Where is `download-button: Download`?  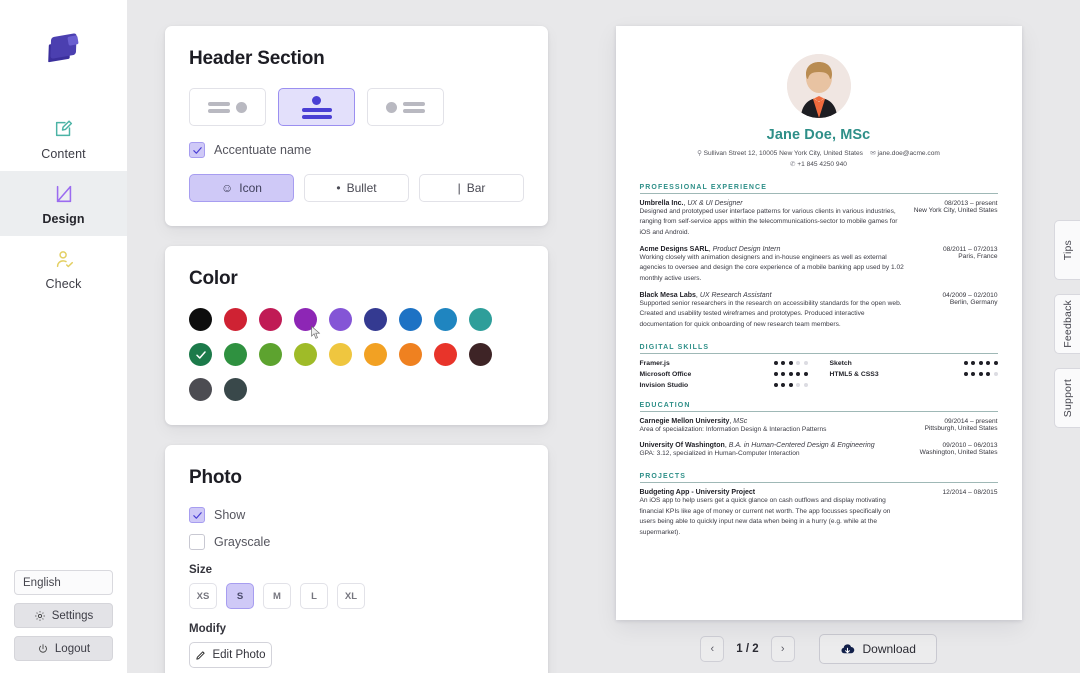 download-button: Download is located at coordinates (877, 649).